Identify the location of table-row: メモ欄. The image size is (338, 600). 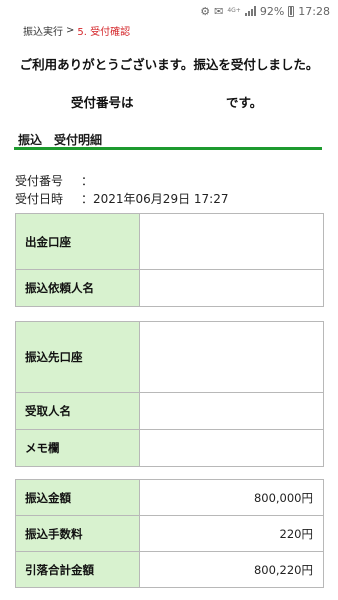
(169, 448).